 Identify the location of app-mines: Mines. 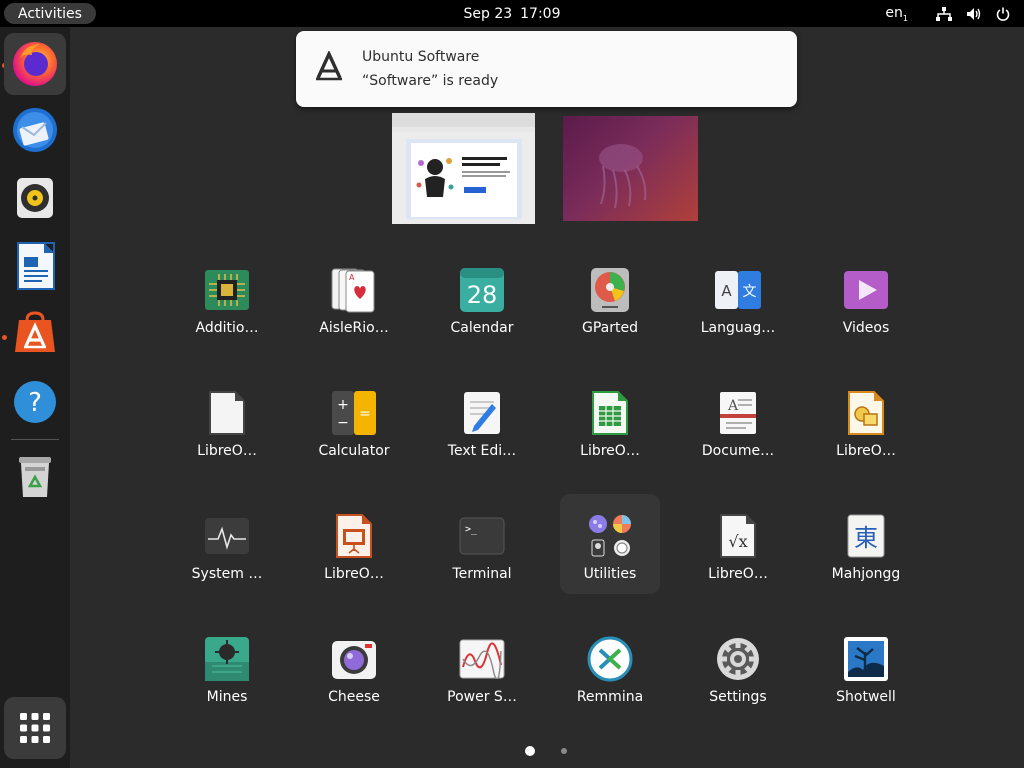
(227, 667).